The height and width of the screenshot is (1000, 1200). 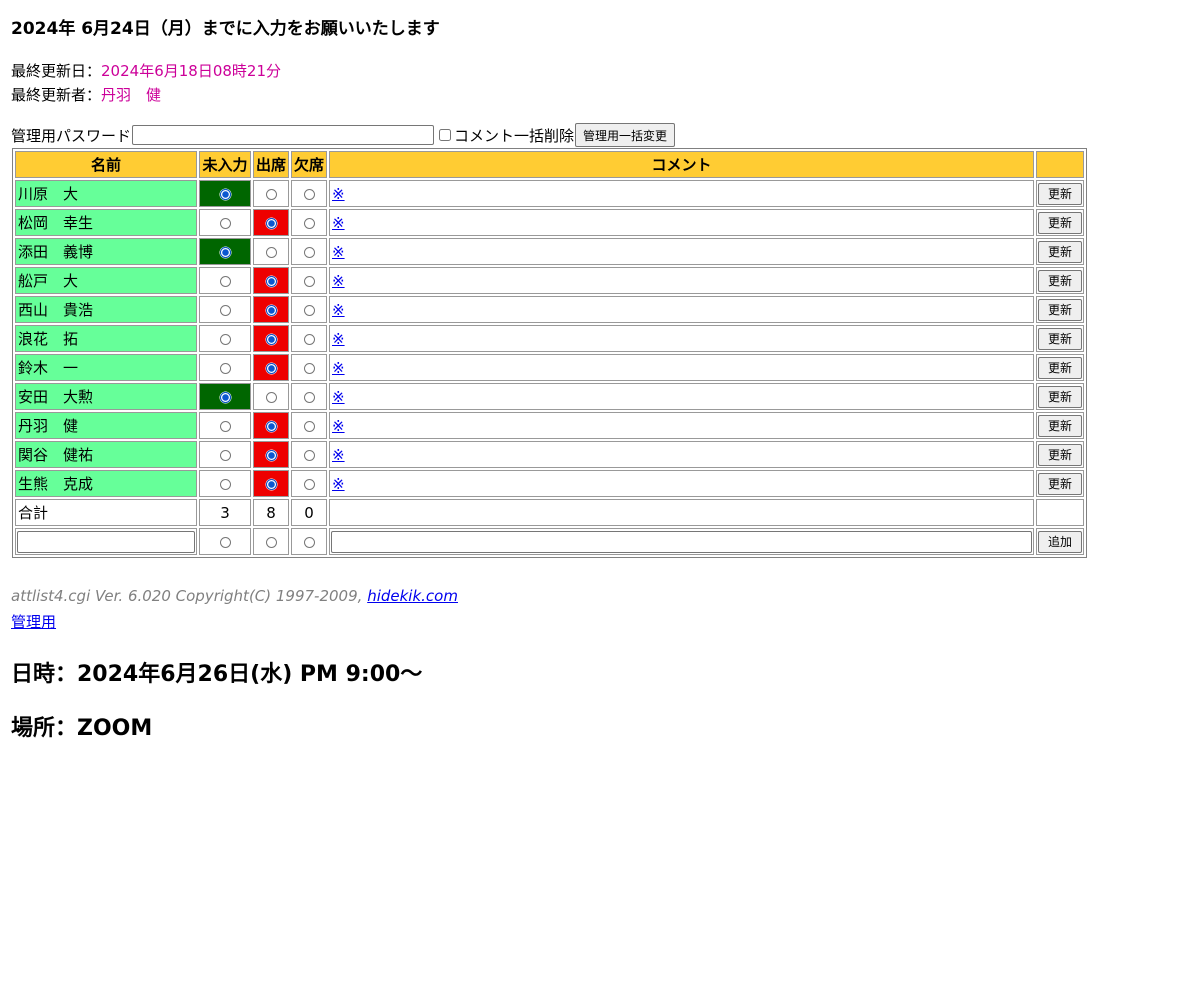 What do you see at coordinates (549, 396) in the screenshot?
I see `table-row: 安田 大勲 ※ 更新` at bounding box center [549, 396].